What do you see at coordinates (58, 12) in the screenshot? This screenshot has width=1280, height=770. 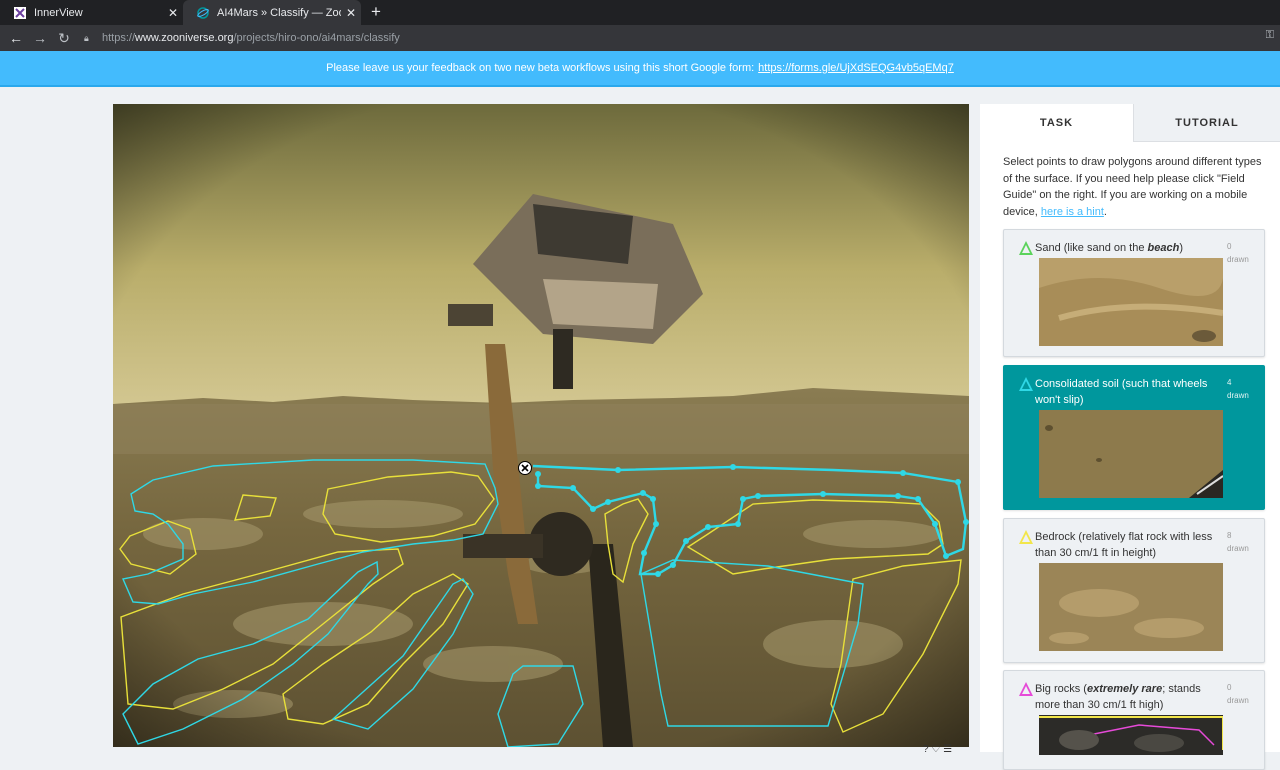 I see `tab-title: InnerView` at bounding box center [58, 12].